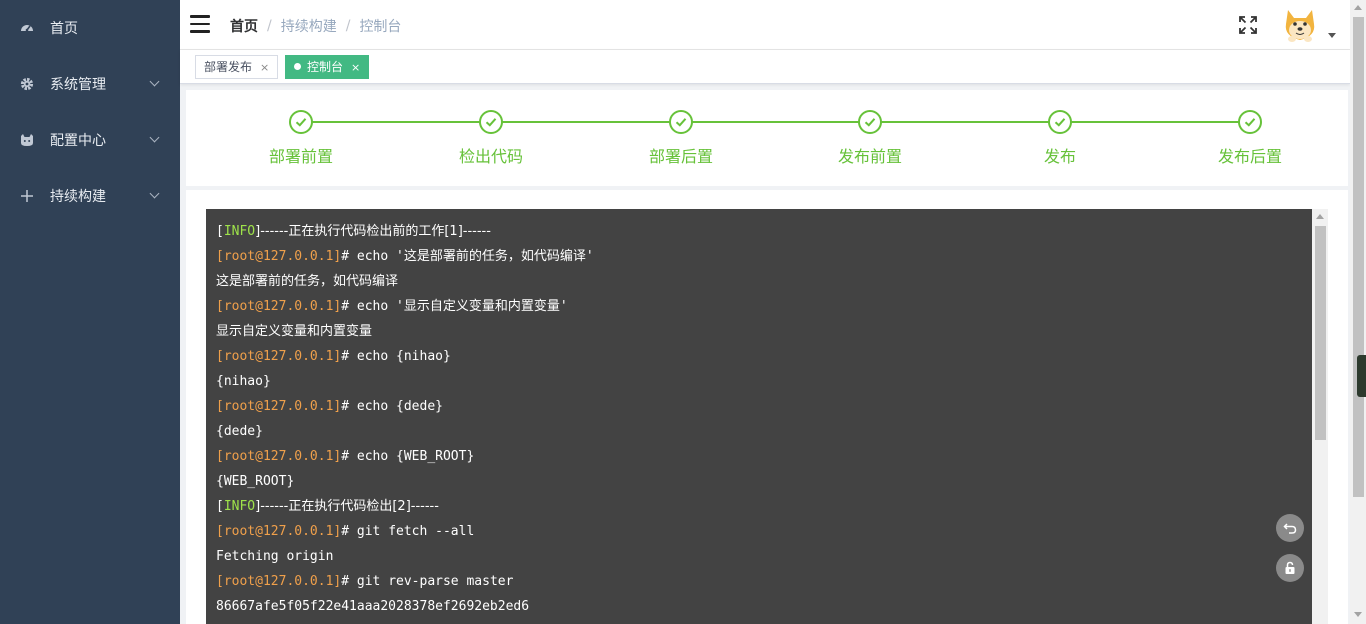 The height and width of the screenshot is (624, 1366). Describe the element at coordinates (1060, 138) in the screenshot. I see `step-5: 发布` at that location.